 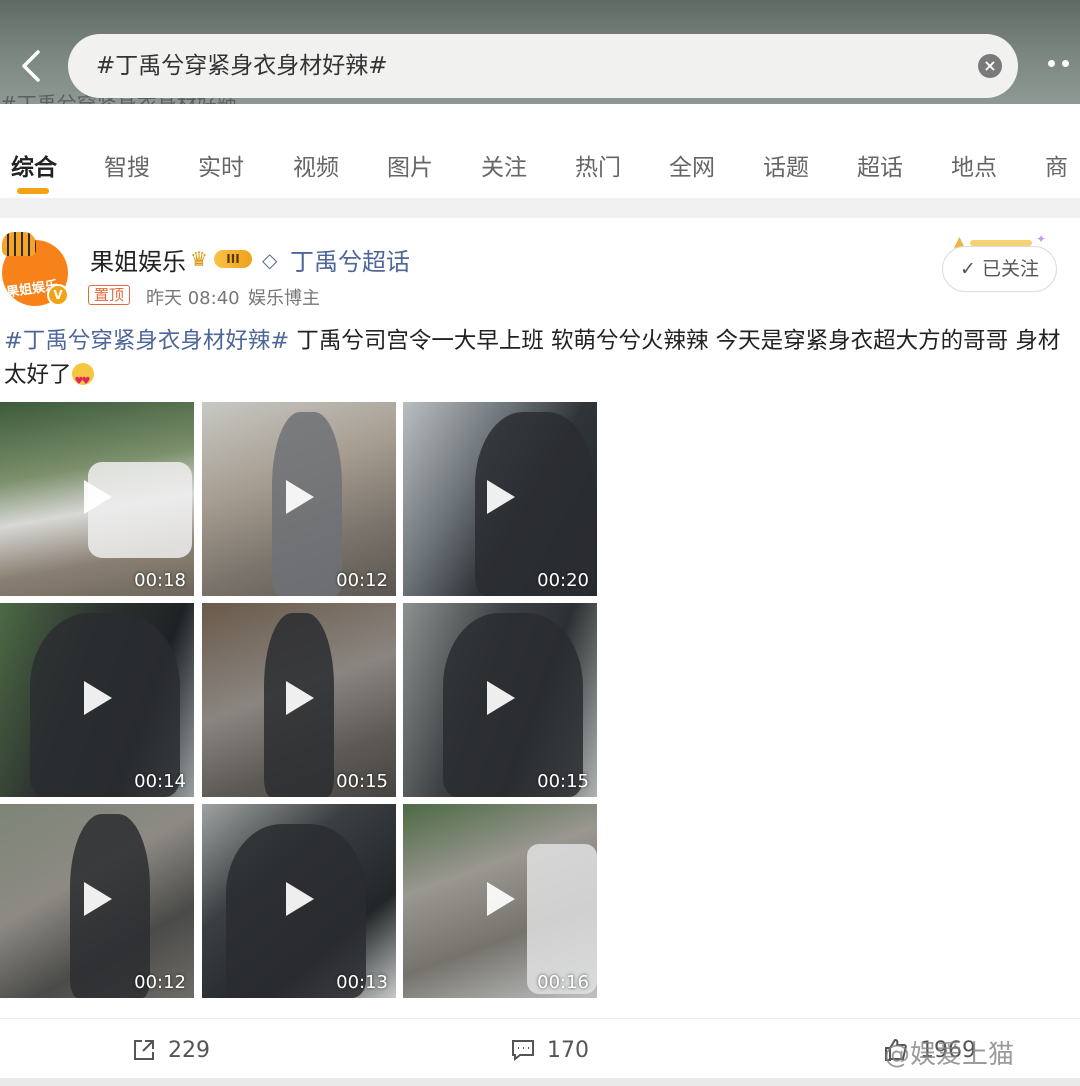 I want to click on following-button: ✓ 已关注, so click(x=999, y=269).